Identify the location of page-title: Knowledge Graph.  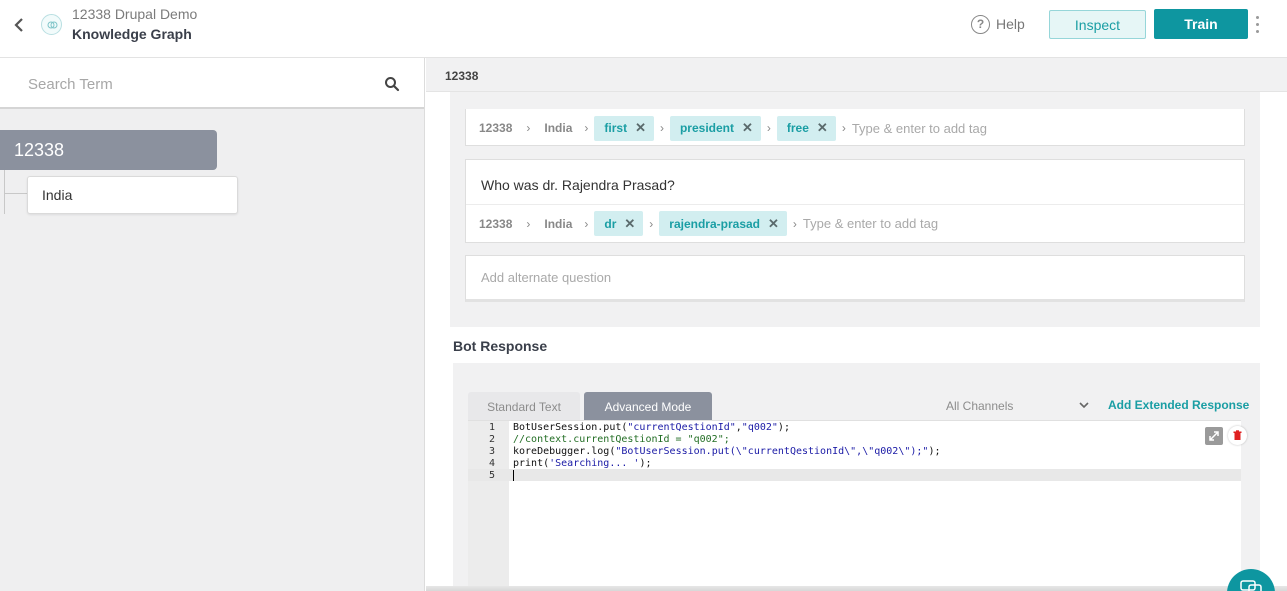
(132, 34).